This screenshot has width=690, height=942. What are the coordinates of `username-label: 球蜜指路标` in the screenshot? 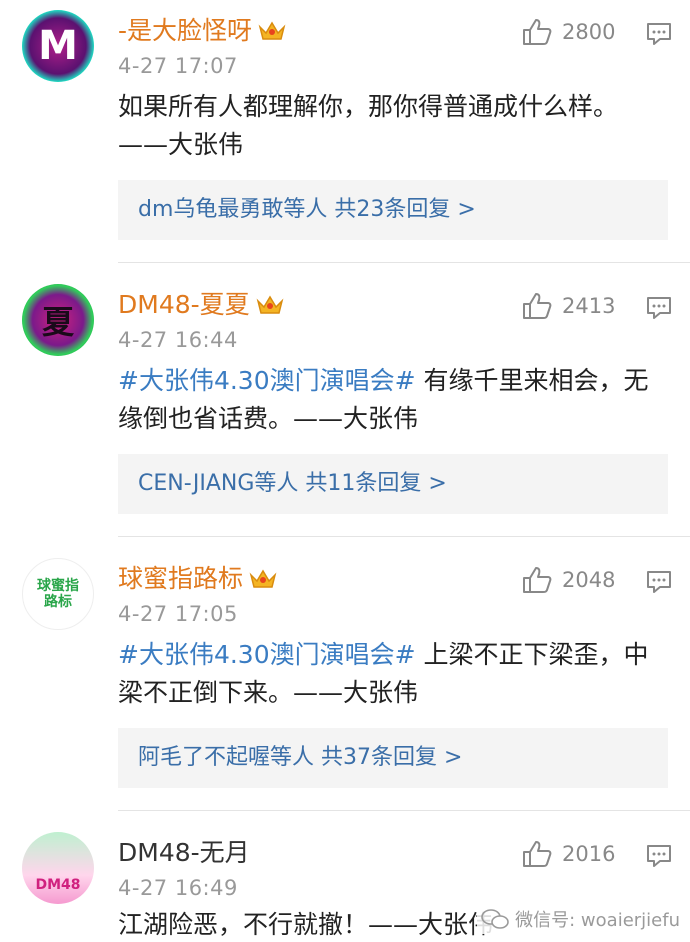 It's located at (181, 578).